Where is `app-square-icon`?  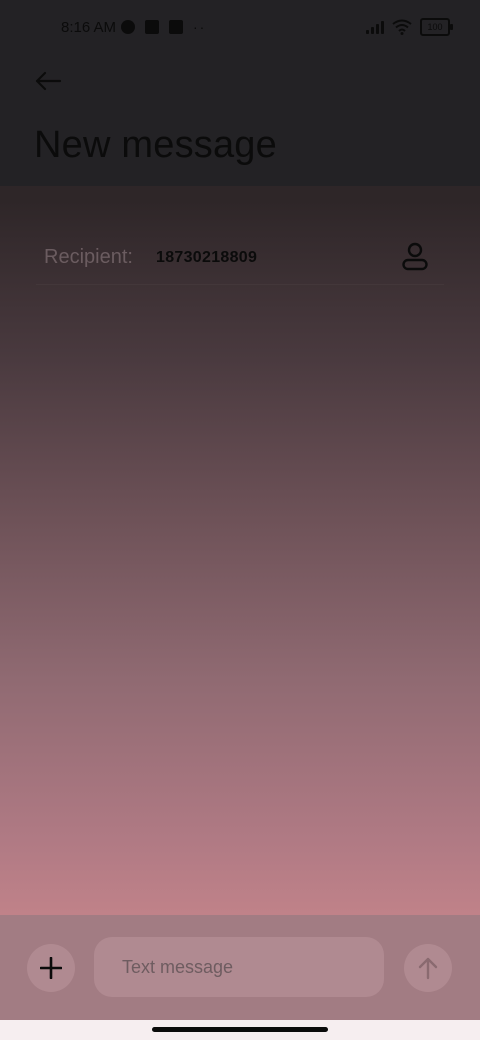
app-square-icon is located at coordinates (152, 27).